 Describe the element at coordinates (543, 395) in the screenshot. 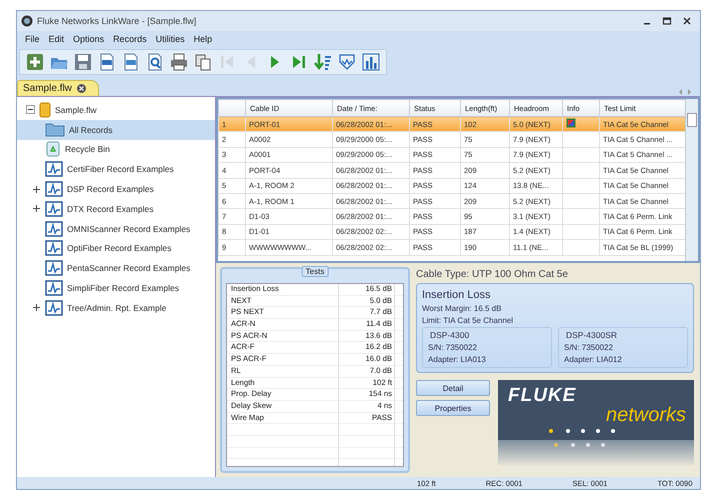

I see `logo-text: FLUKE` at that location.